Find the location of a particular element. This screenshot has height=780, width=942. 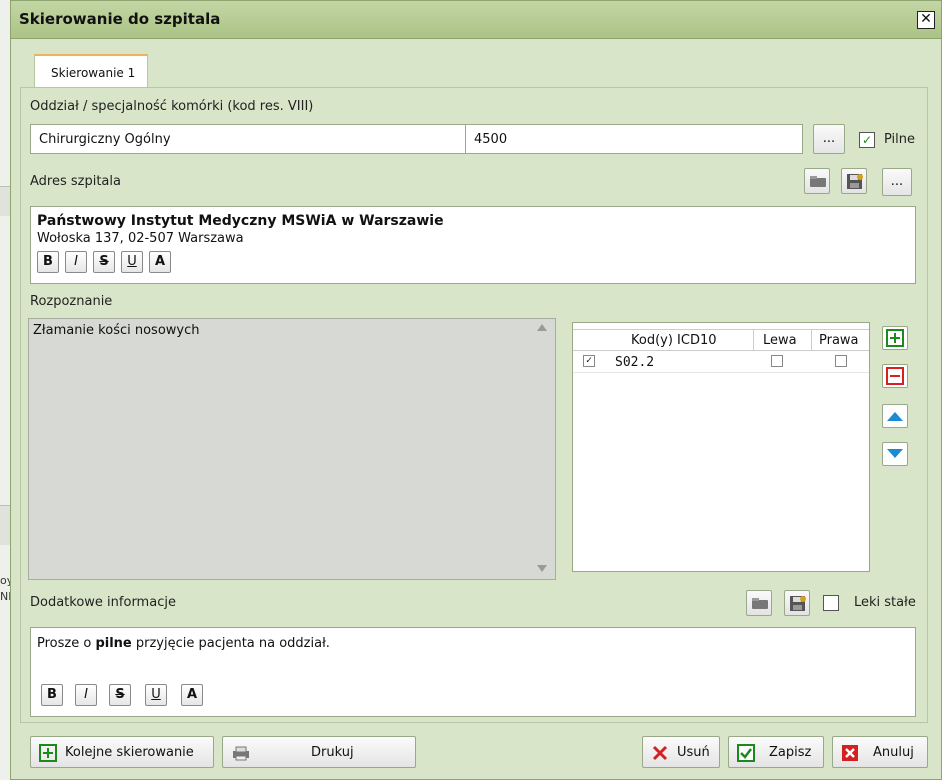

scroll-down-arrow is located at coordinates (542, 568).